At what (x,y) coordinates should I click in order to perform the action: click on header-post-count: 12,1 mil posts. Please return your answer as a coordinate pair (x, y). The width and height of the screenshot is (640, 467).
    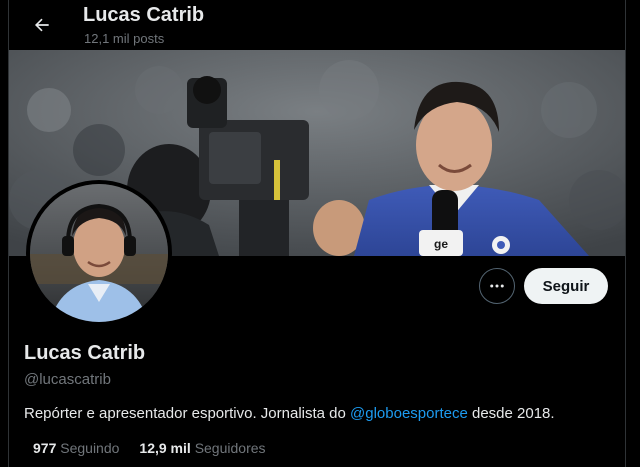
    Looking at the image, I should click on (124, 38).